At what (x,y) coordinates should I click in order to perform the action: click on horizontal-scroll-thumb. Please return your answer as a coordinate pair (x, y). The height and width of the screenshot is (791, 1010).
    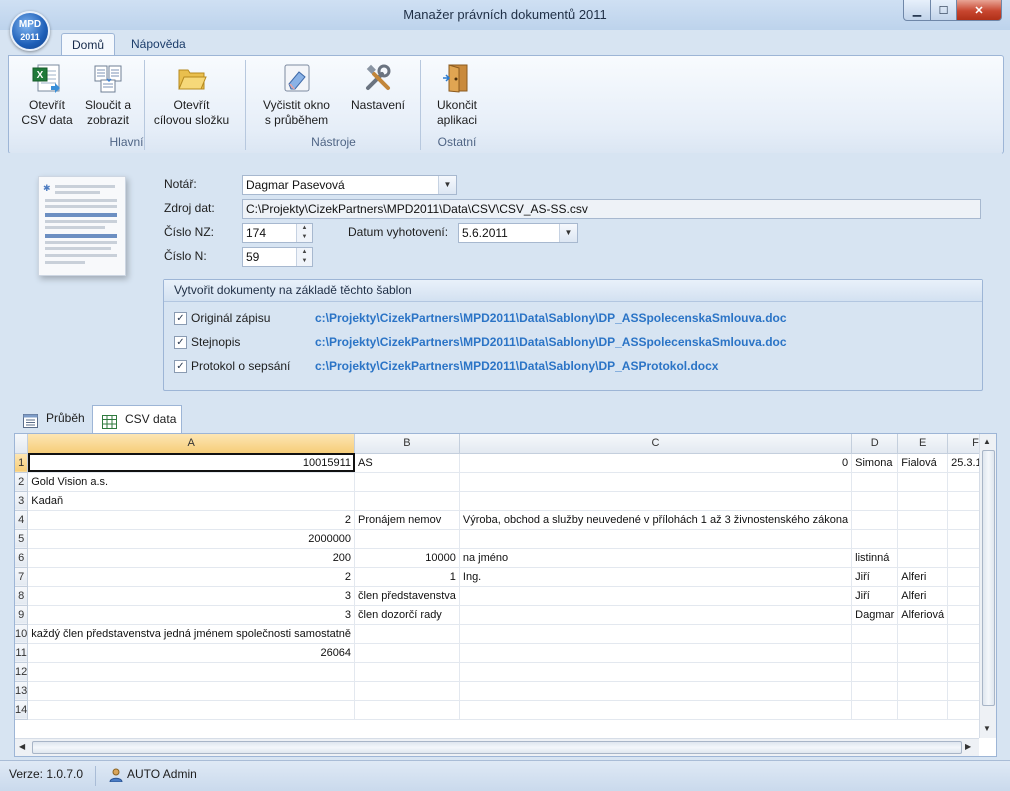
    Looking at the image, I should click on (497, 747).